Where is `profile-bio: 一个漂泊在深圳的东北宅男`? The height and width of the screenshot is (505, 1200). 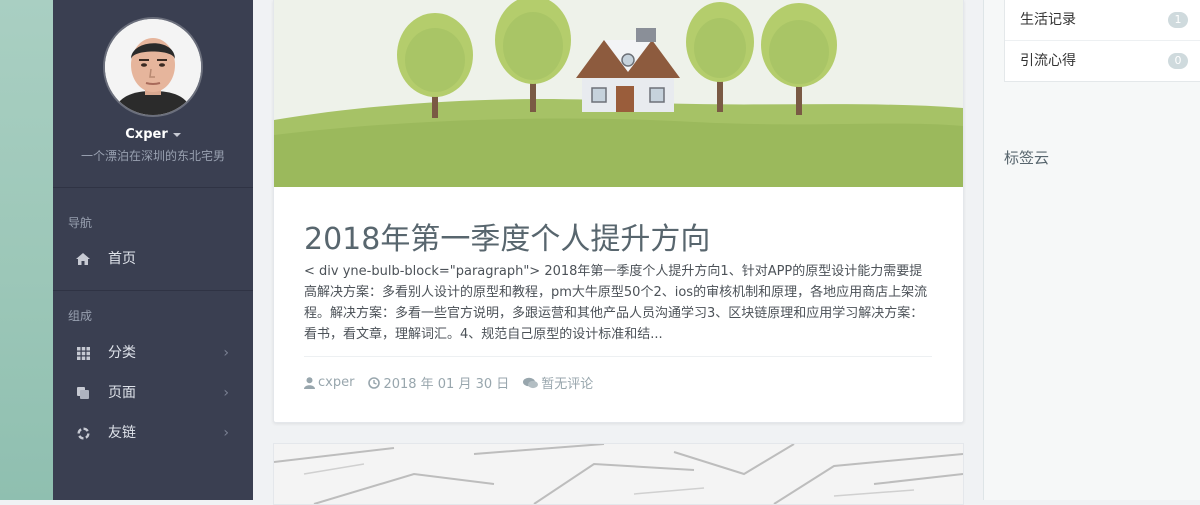
profile-bio: 一个漂泊在深圳的东北宅男 is located at coordinates (152, 156).